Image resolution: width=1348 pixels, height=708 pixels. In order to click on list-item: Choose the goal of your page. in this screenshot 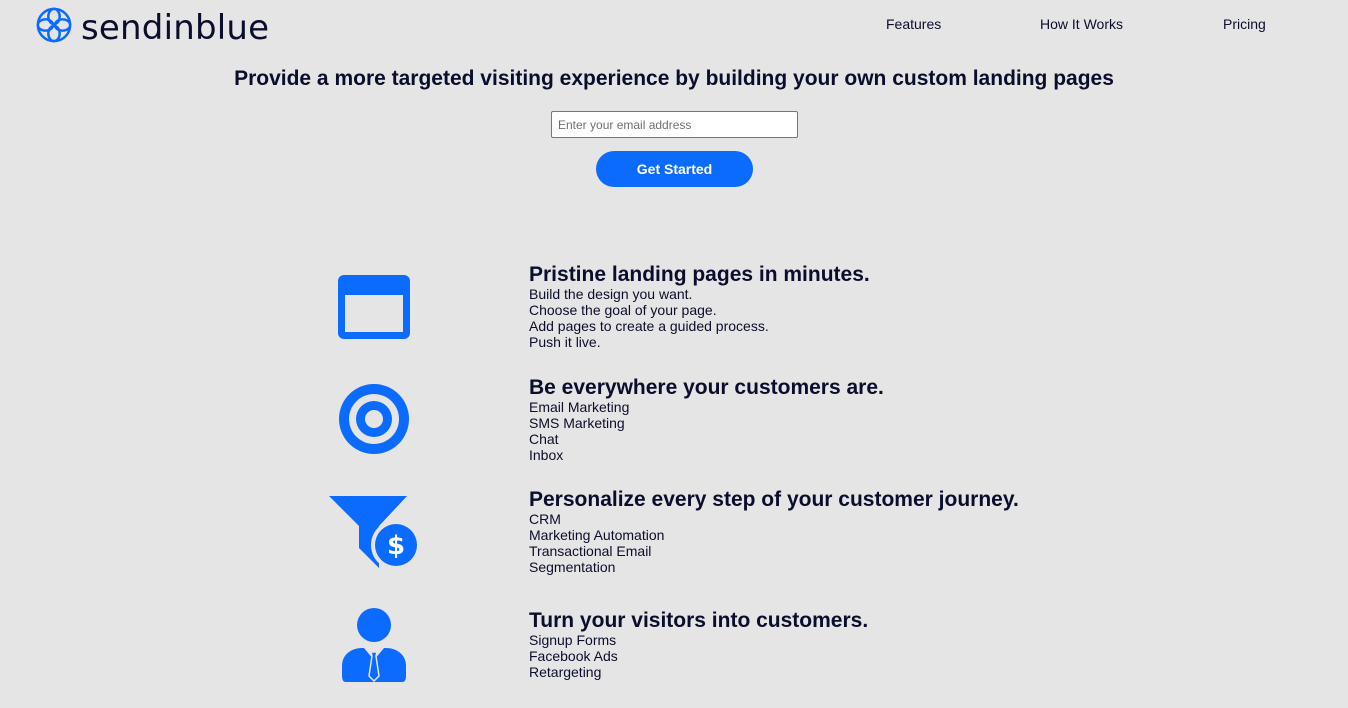, I will do `click(623, 310)`.